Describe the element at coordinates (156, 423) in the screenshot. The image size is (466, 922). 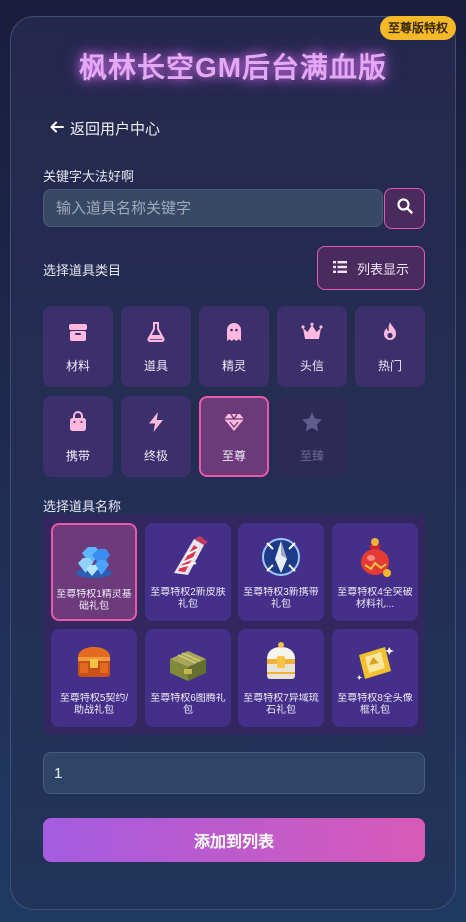
I see `bolt-icon` at that location.